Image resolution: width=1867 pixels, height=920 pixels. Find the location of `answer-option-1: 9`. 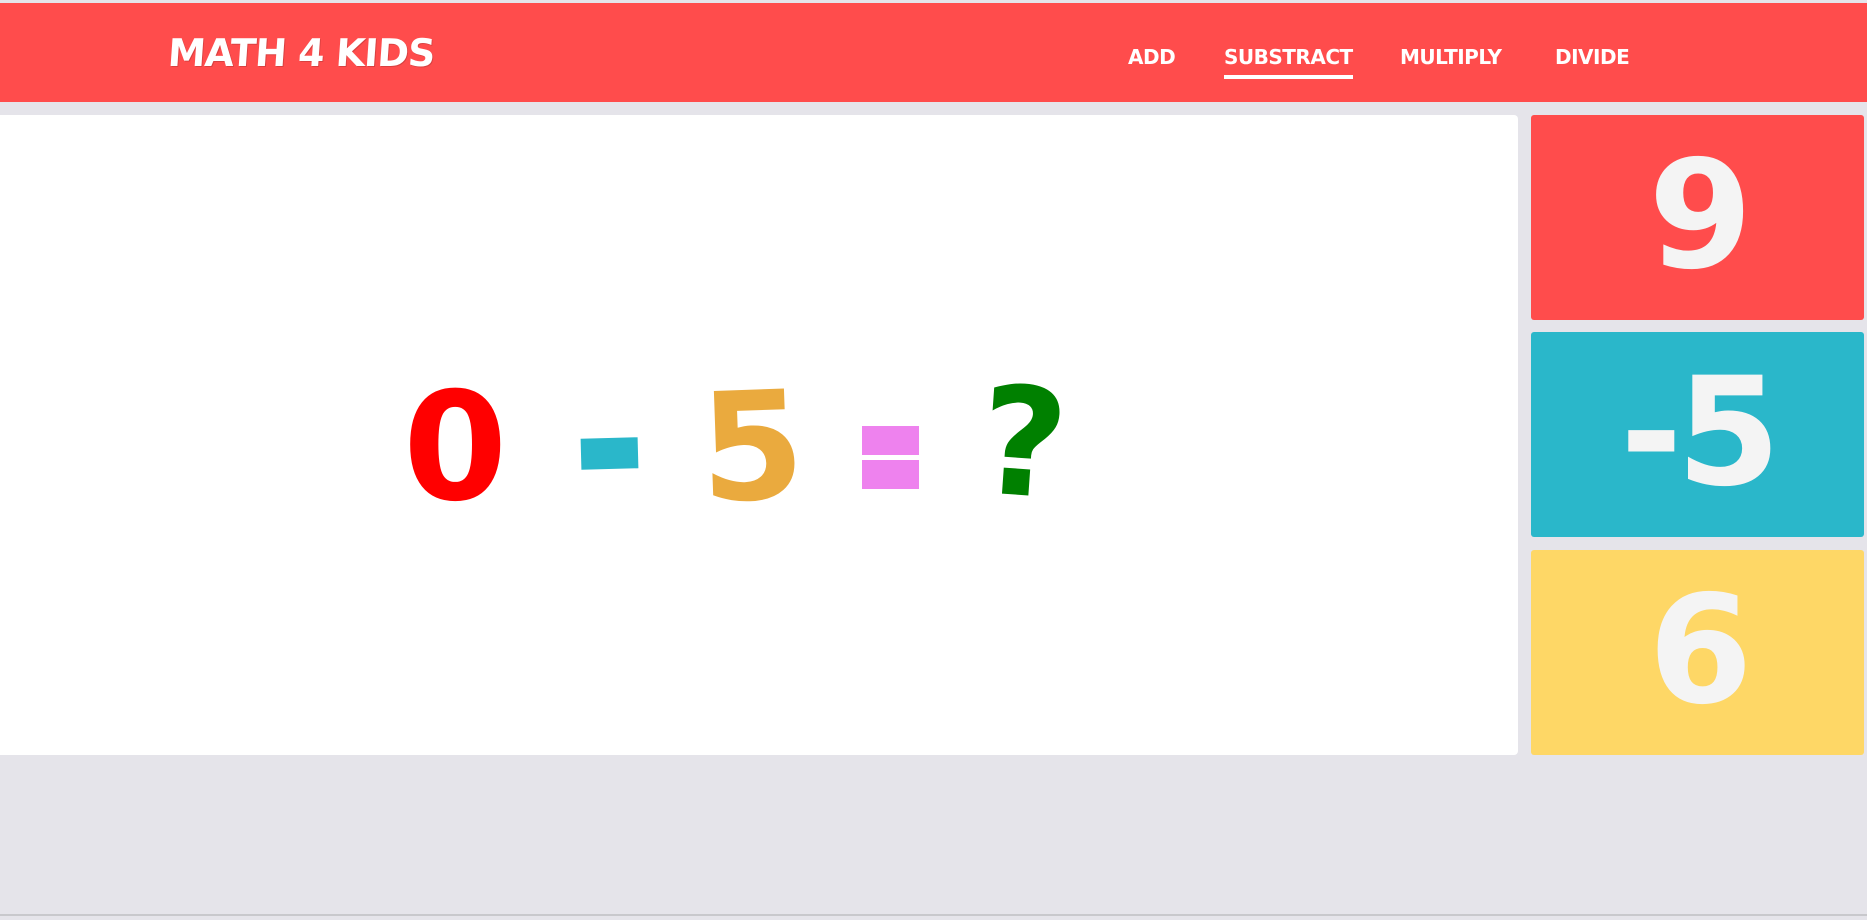

answer-option-1: 9 is located at coordinates (1697, 217).